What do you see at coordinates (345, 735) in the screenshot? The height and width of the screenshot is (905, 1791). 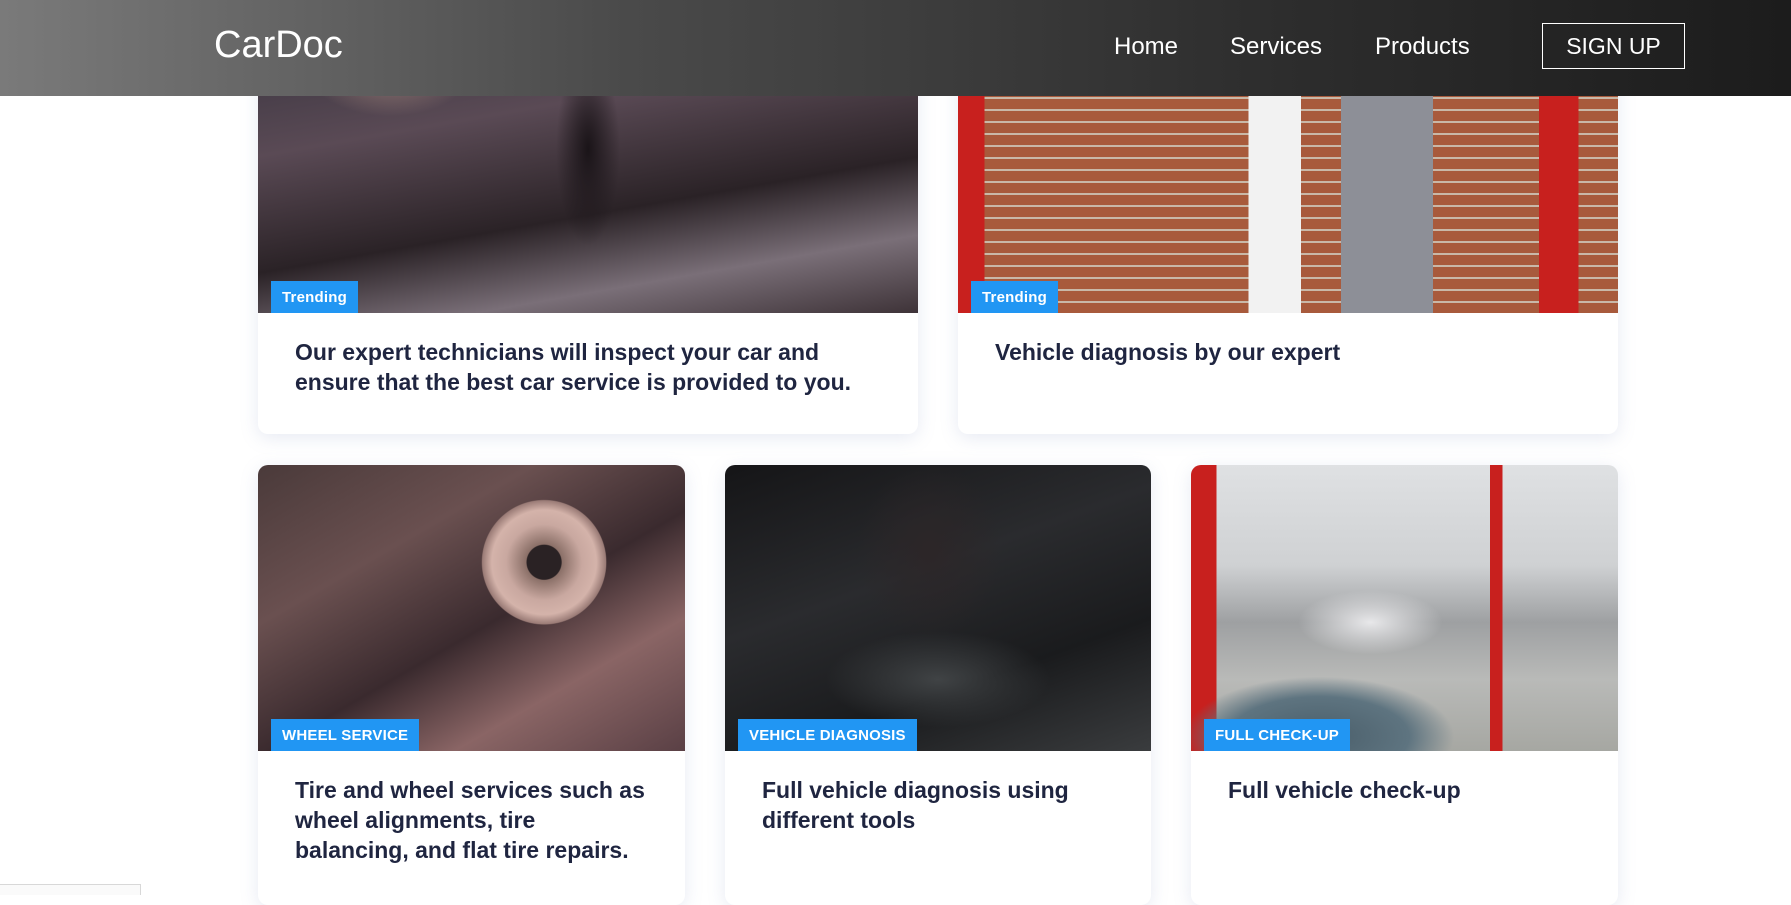 I see `card-badge: WHEEL SERVICE` at bounding box center [345, 735].